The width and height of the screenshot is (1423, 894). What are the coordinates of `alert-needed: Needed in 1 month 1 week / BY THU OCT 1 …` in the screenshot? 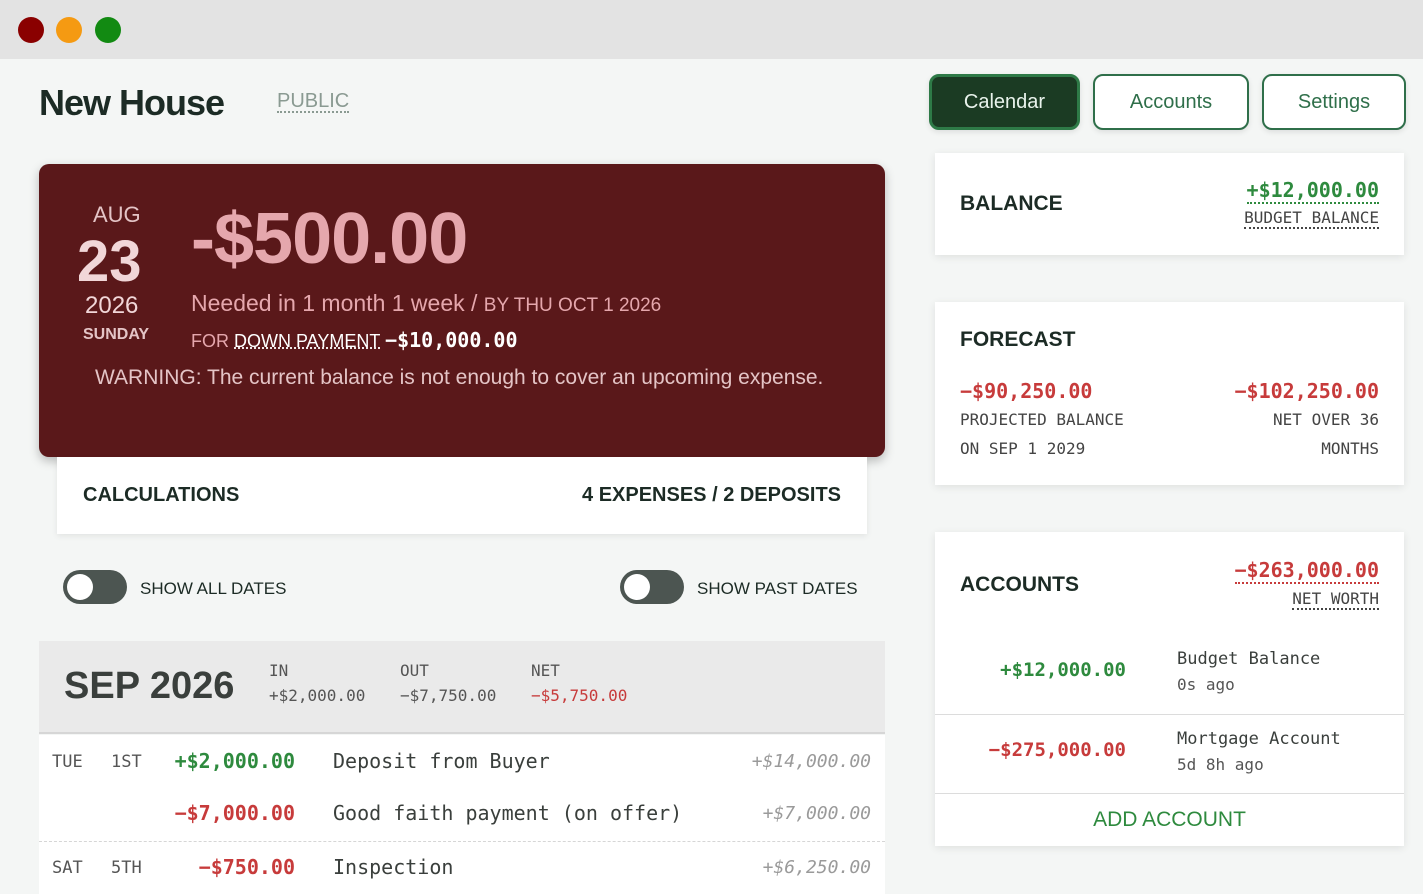 It's located at (426, 303).